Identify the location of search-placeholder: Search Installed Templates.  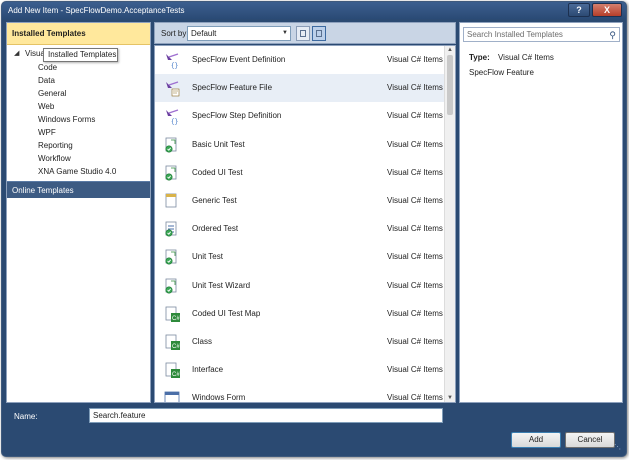
(515, 34).